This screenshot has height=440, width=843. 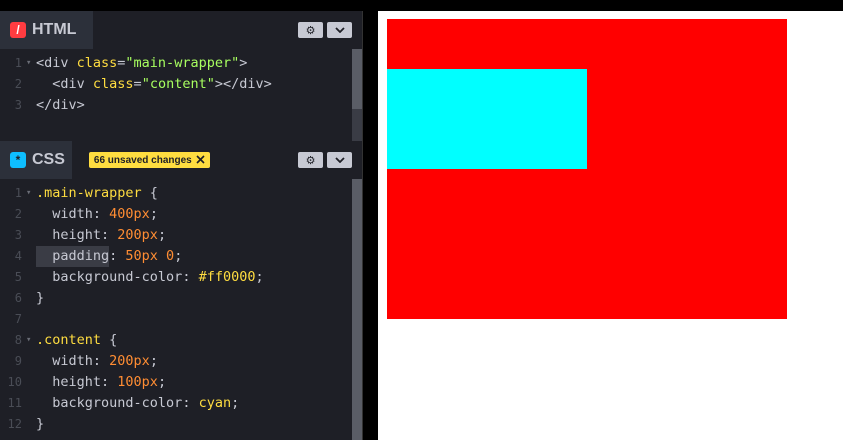 I want to click on css-settings-button: ⚙, so click(x=310, y=160).